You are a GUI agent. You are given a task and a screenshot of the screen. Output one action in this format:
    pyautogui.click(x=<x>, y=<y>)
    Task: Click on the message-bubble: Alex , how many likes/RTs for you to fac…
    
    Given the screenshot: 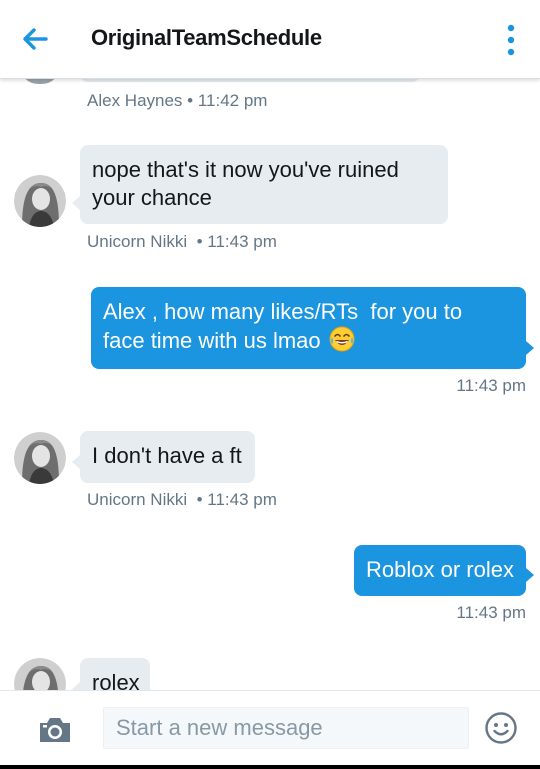 What is the action you would take?
    pyautogui.click(x=312, y=328)
    